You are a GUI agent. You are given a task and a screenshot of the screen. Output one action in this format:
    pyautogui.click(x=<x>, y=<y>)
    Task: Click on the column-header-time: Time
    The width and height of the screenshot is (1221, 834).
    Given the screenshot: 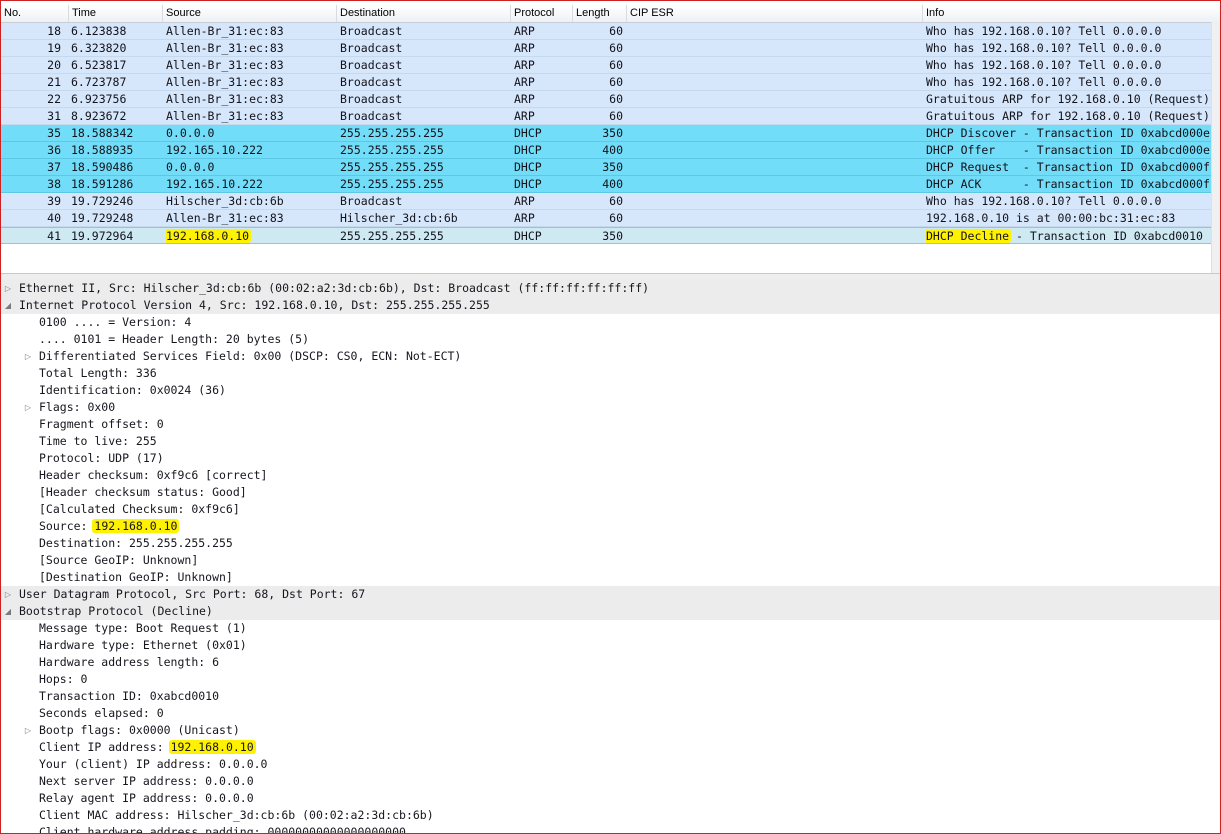 What is the action you would take?
    pyautogui.click(x=116, y=13)
    